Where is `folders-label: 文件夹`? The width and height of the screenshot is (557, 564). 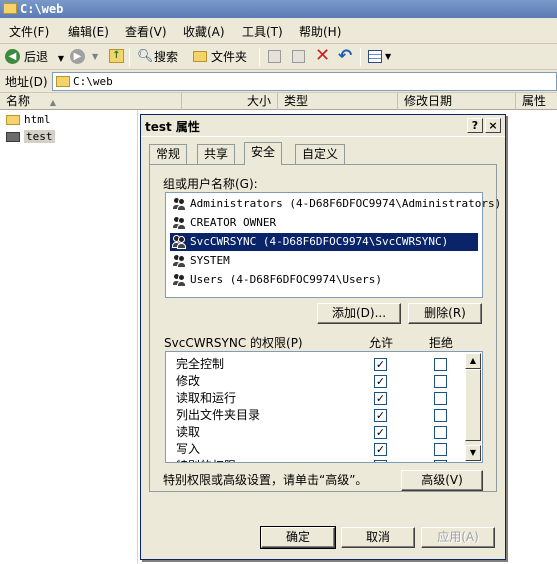
folders-label: 文件夹 is located at coordinates (229, 57).